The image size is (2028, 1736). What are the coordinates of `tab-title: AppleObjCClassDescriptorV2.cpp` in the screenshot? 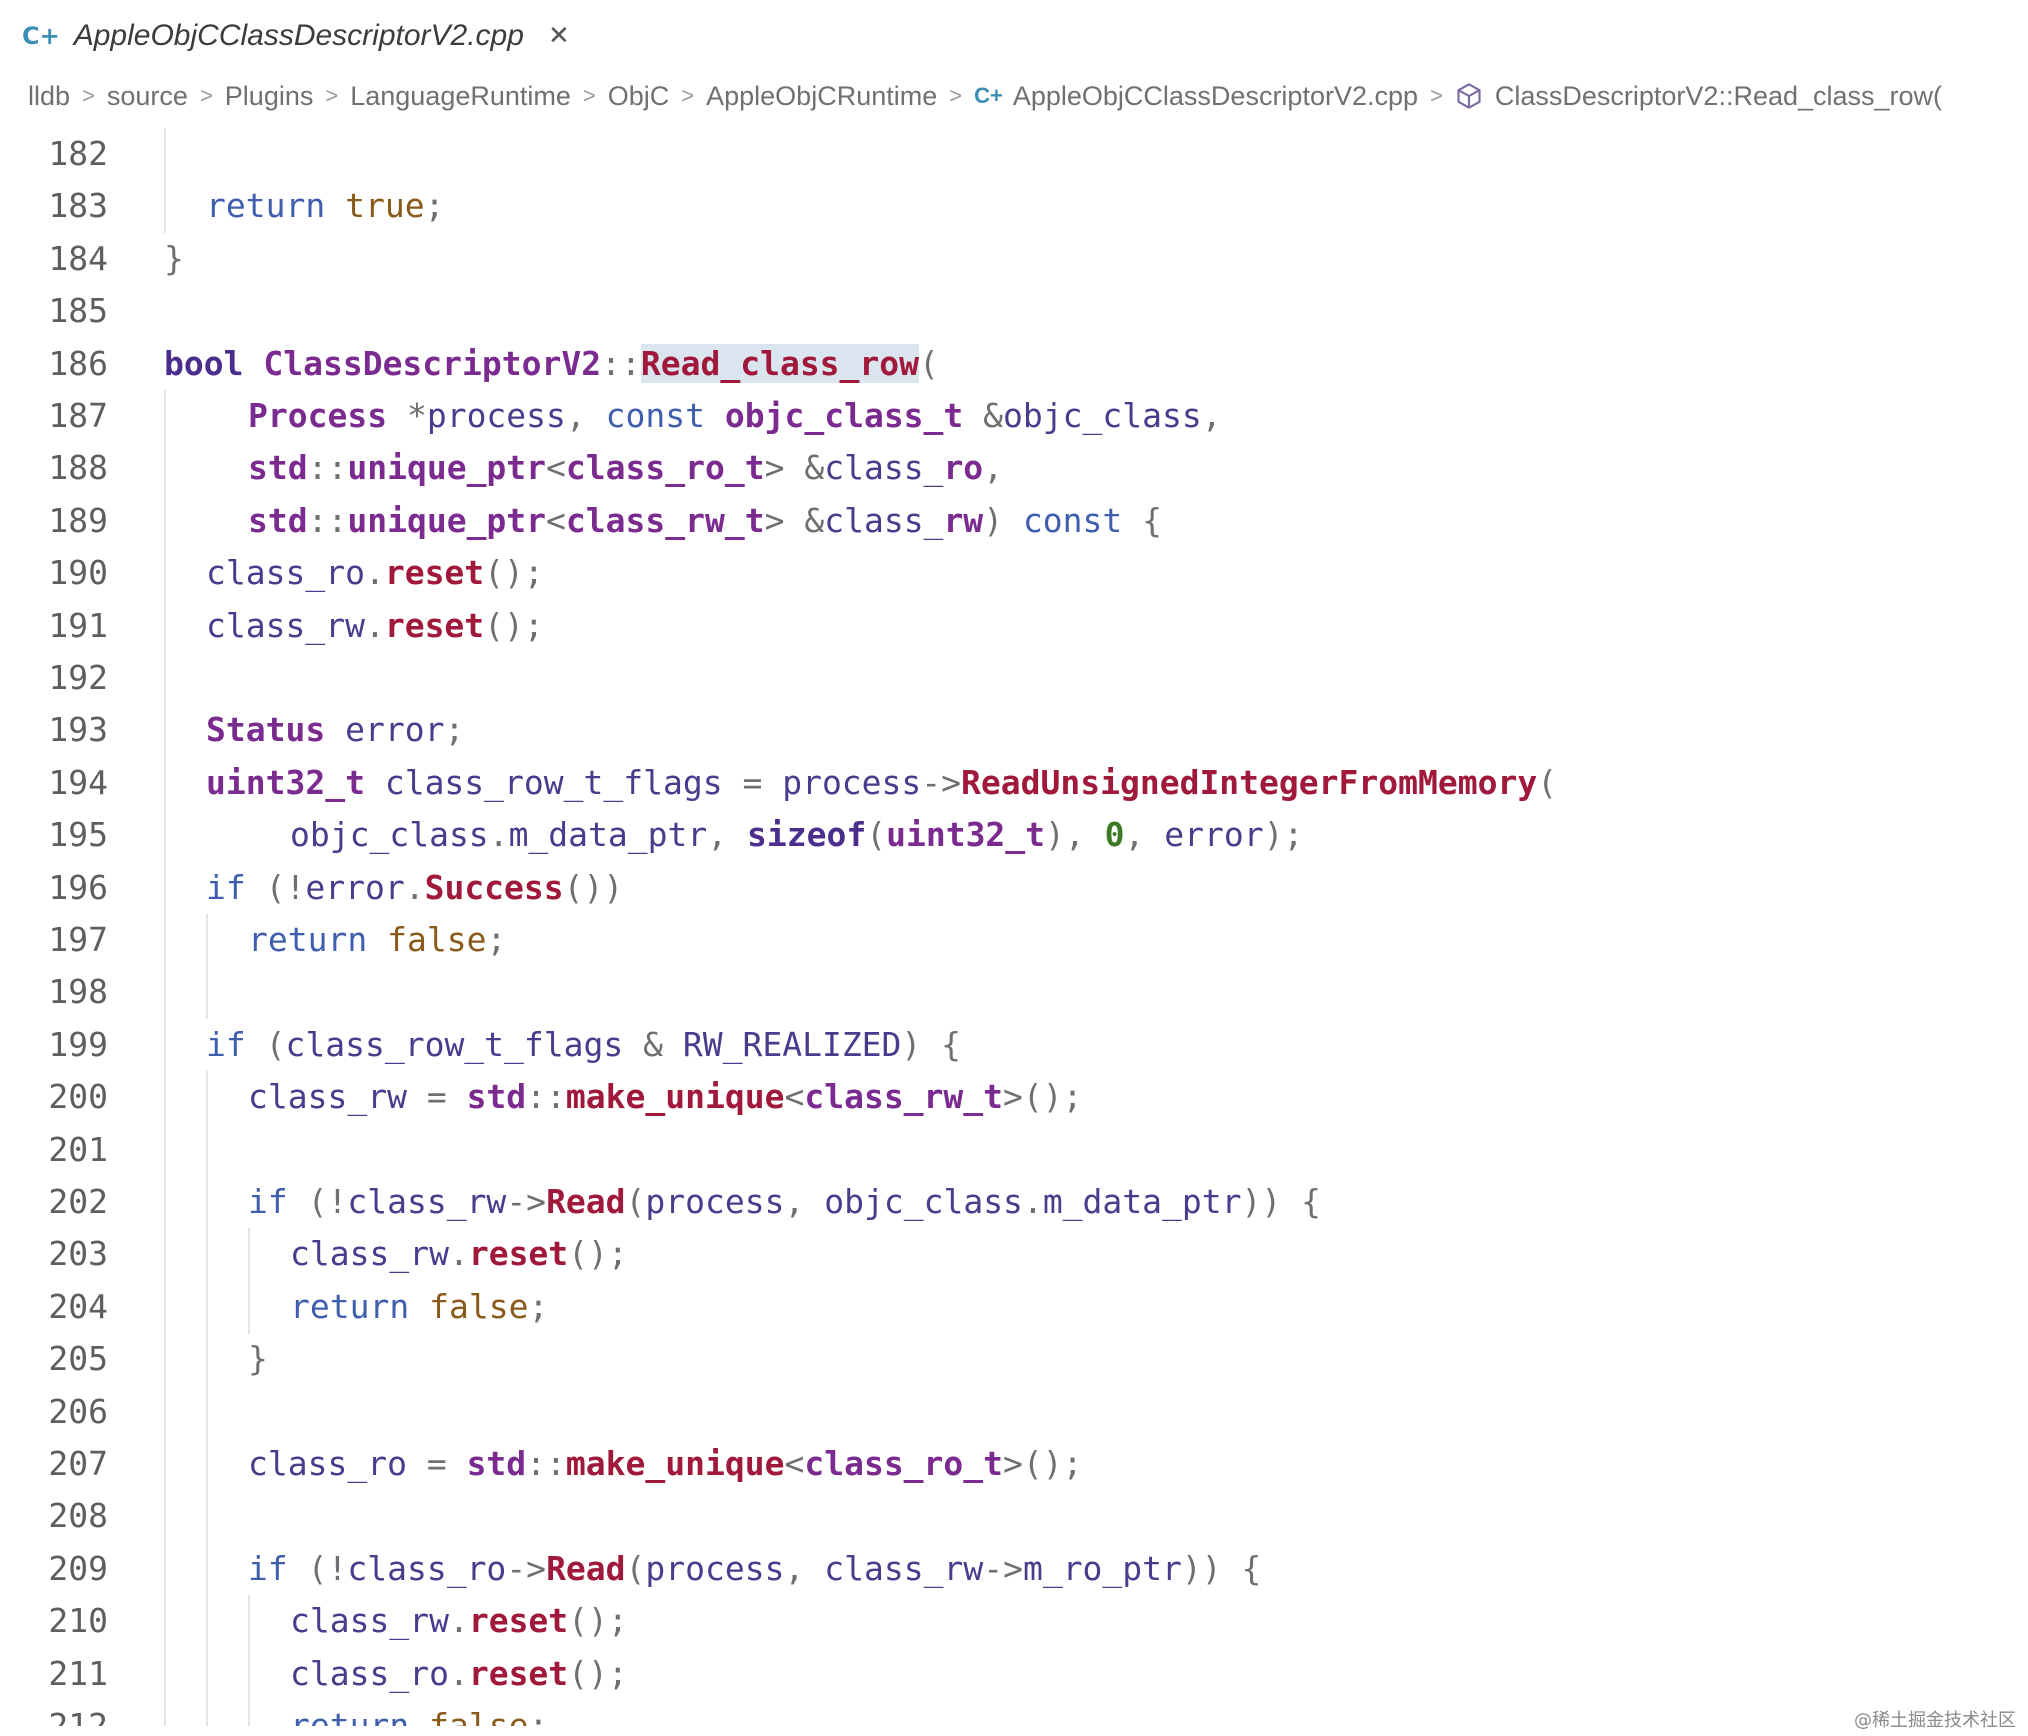 It's located at (298, 35).